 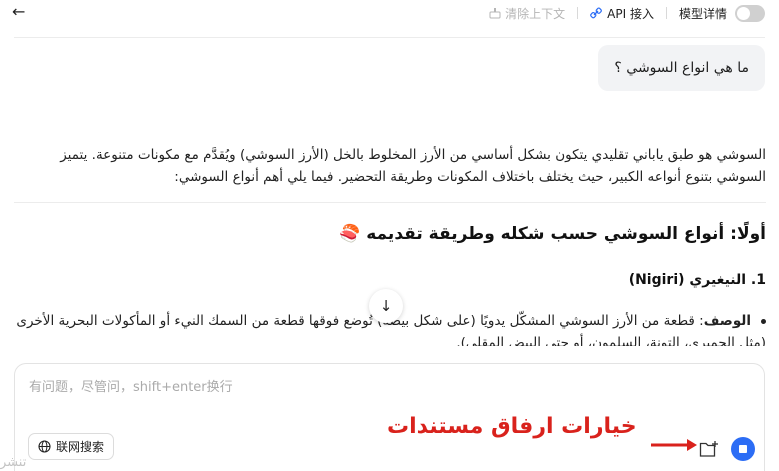 I want to click on clear-context-button: 清除上下文, so click(x=527, y=13).